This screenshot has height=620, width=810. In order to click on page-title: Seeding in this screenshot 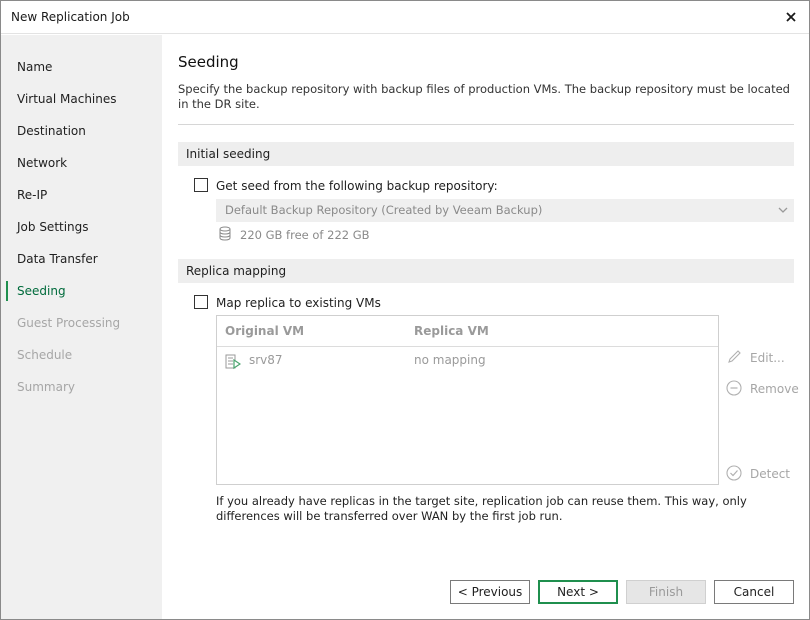, I will do `click(208, 62)`.